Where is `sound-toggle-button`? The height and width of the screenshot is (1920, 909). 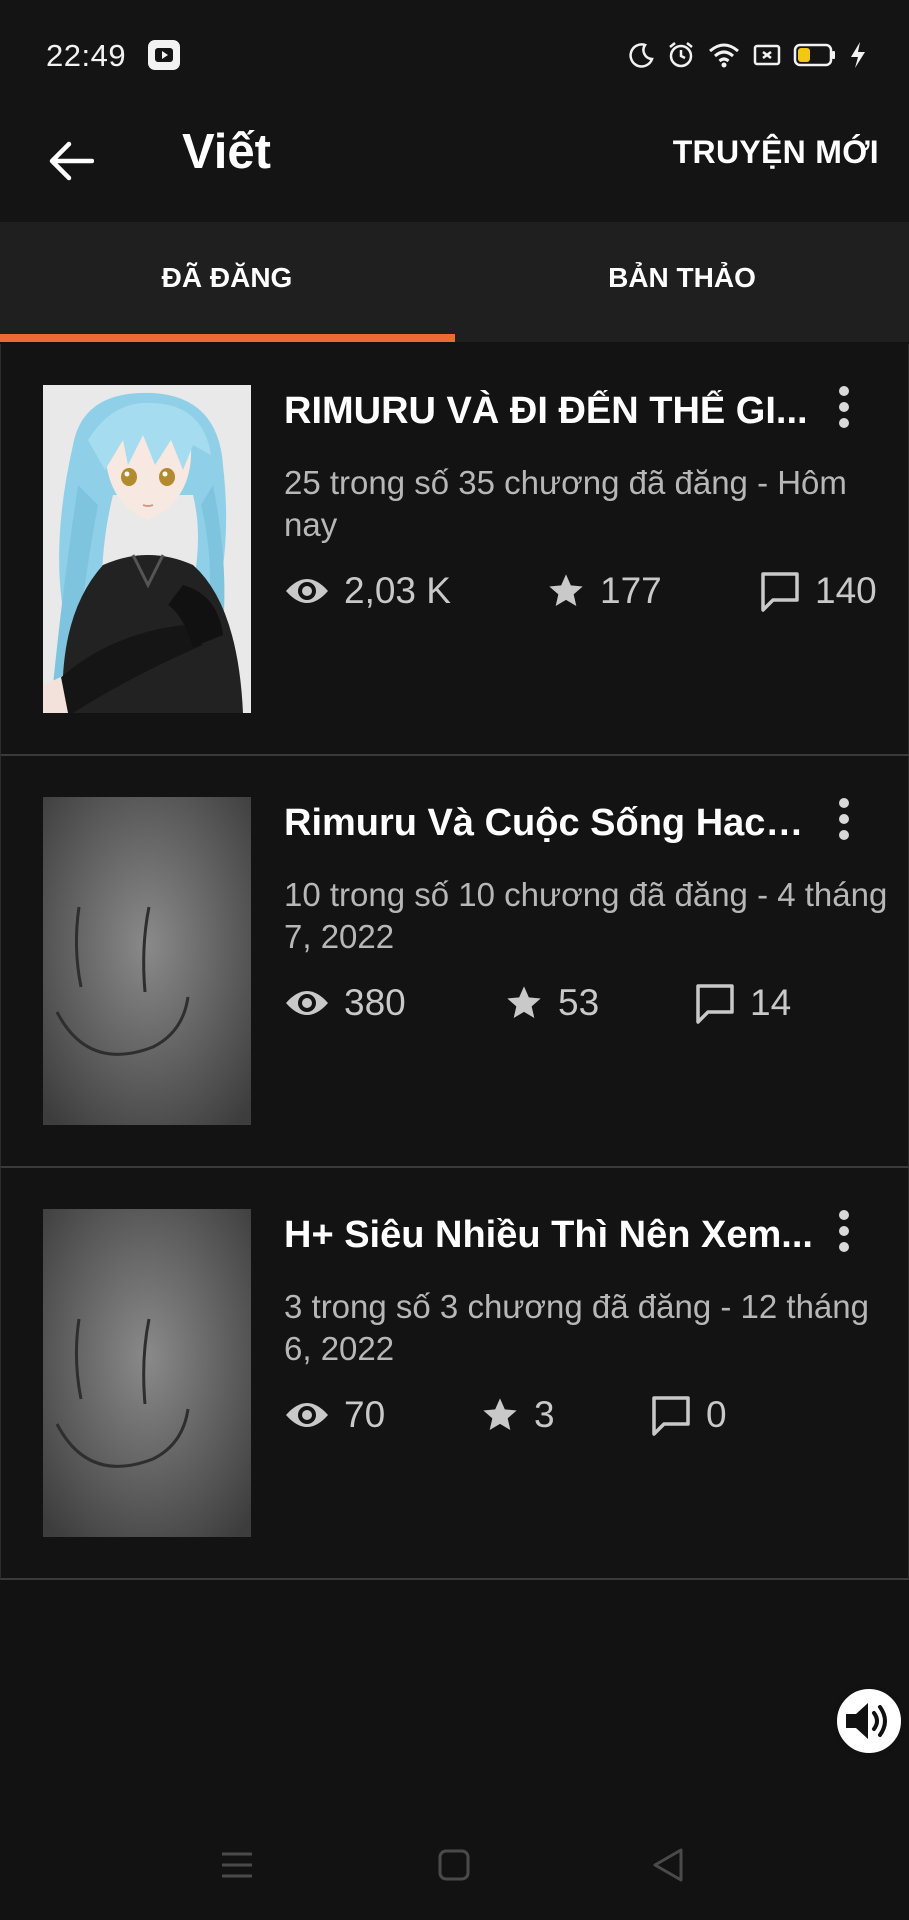
sound-toggle-button is located at coordinates (869, 1721).